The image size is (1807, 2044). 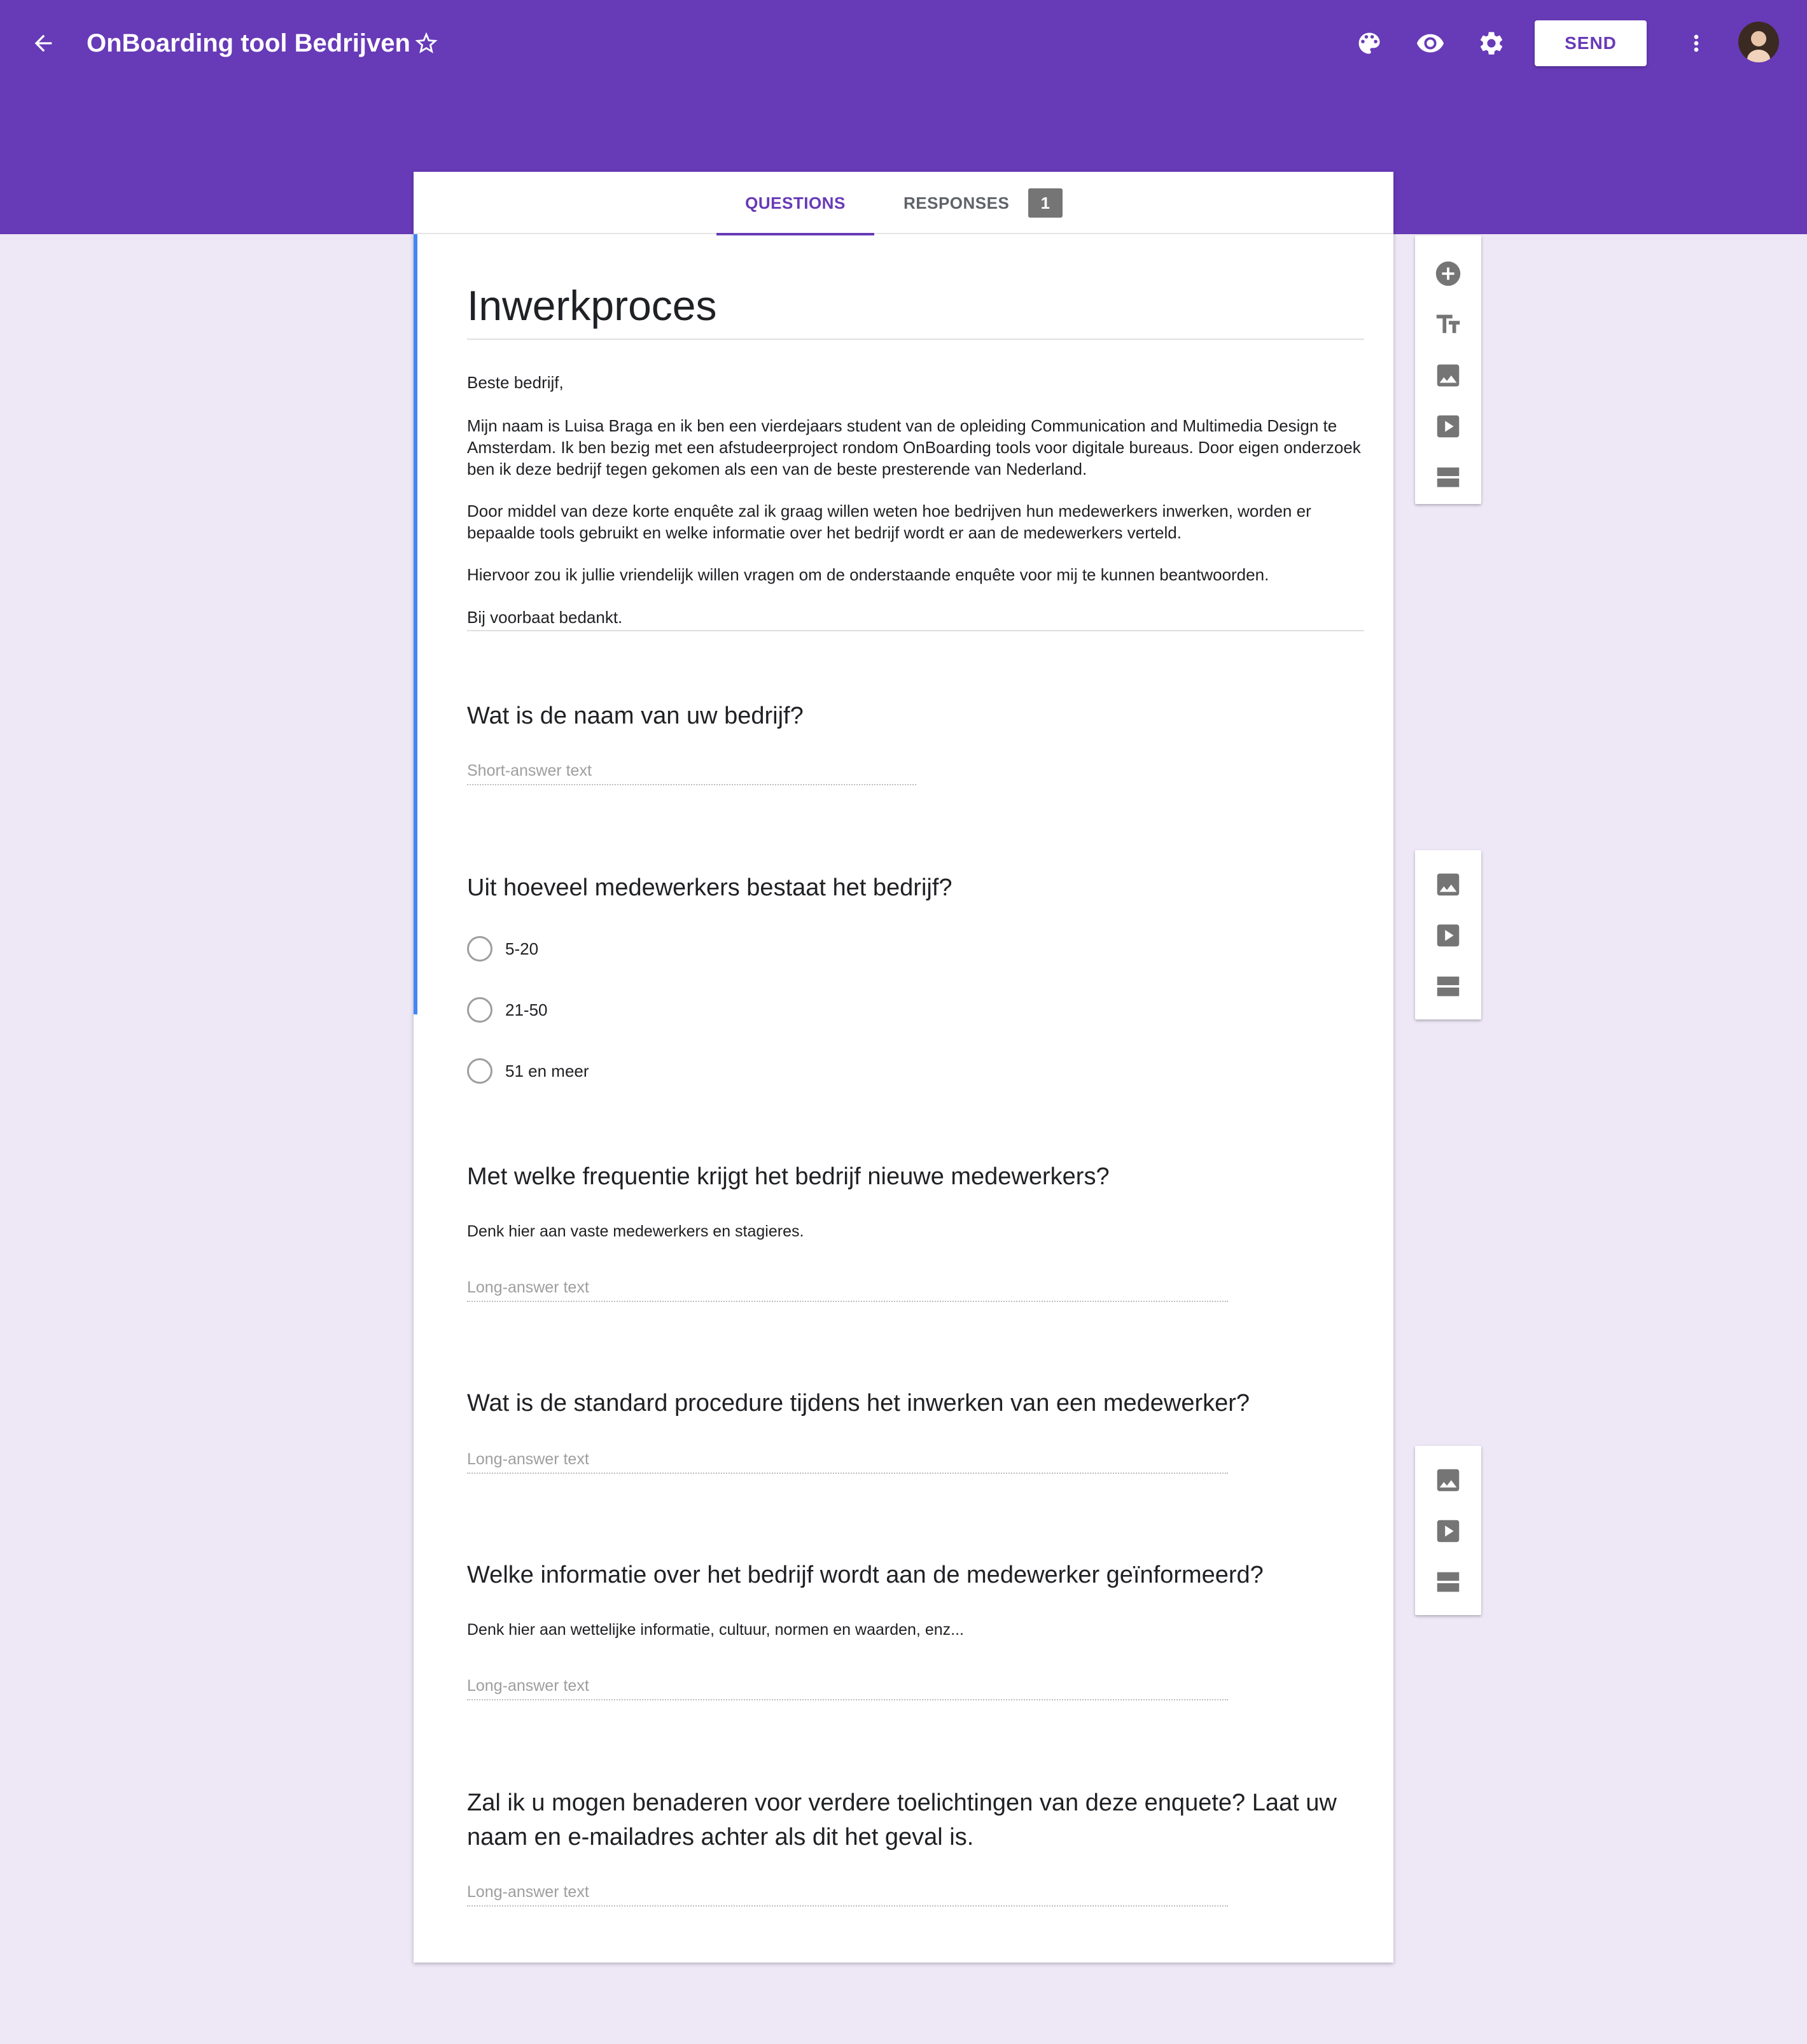 I want to click on active-section-indicator, so click(x=415, y=624).